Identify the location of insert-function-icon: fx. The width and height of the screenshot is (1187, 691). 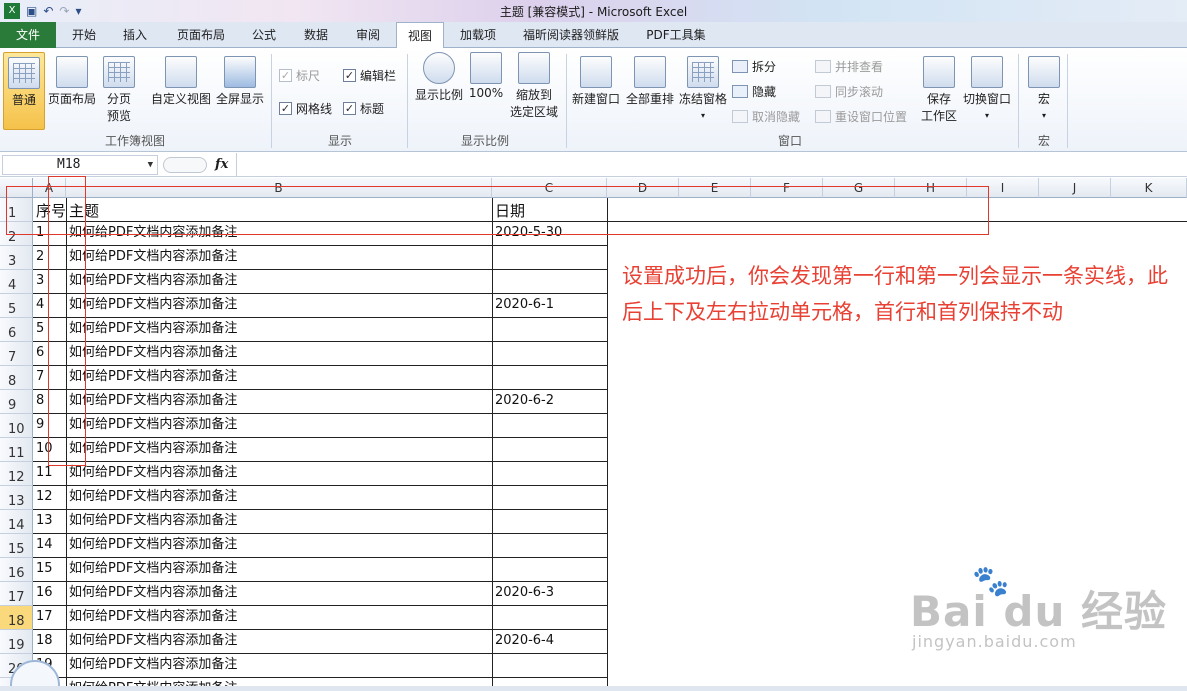
(221, 164).